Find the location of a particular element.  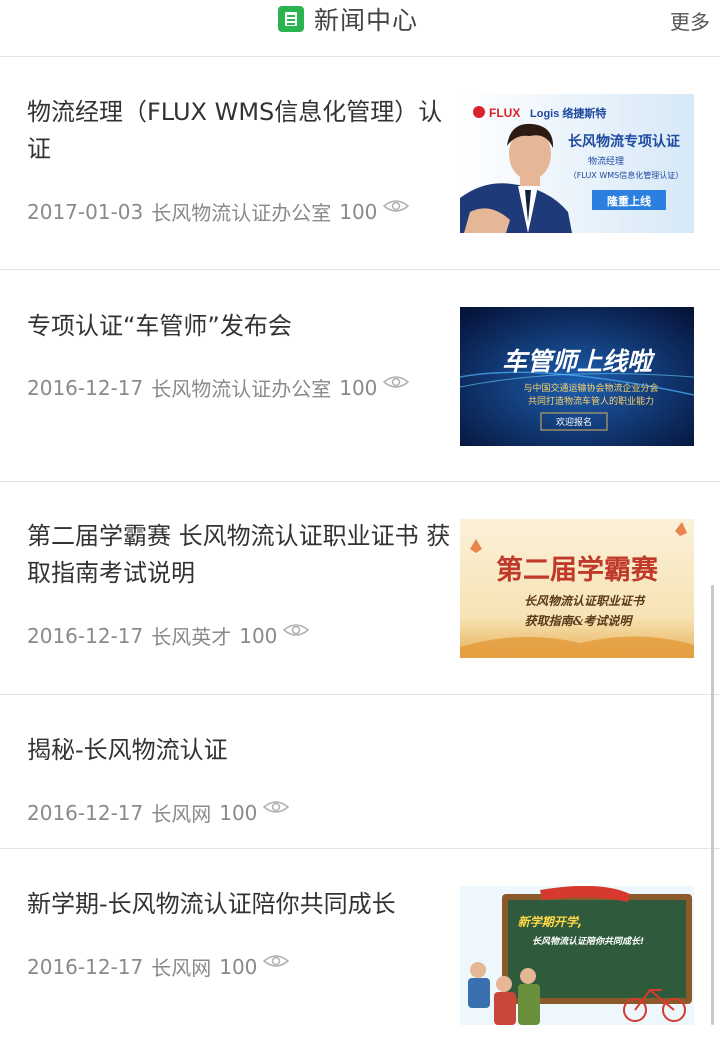

thumb-brand: FLUX is located at coordinates (504, 113).